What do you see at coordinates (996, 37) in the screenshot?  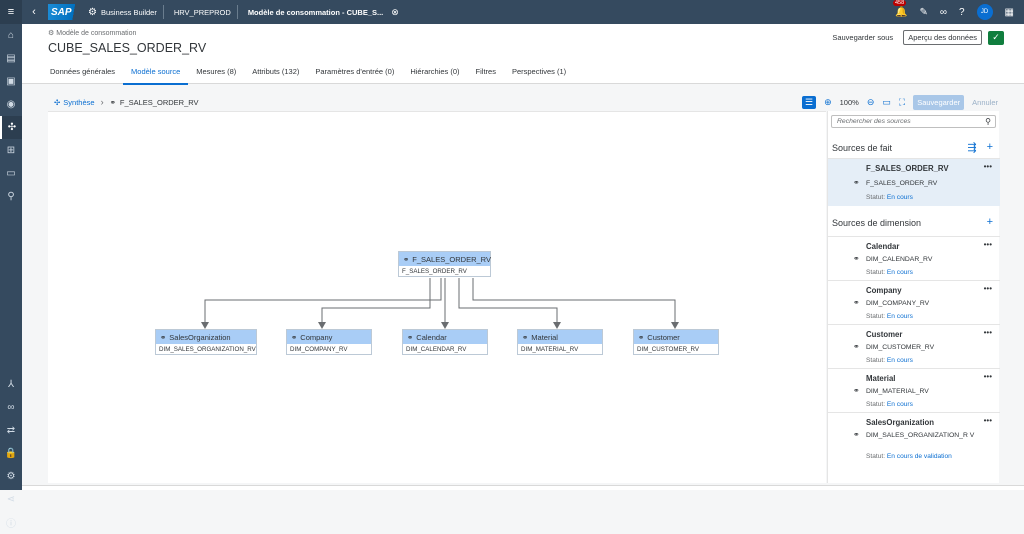 I see `deploy-check-button: ✓` at bounding box center [996, 37].